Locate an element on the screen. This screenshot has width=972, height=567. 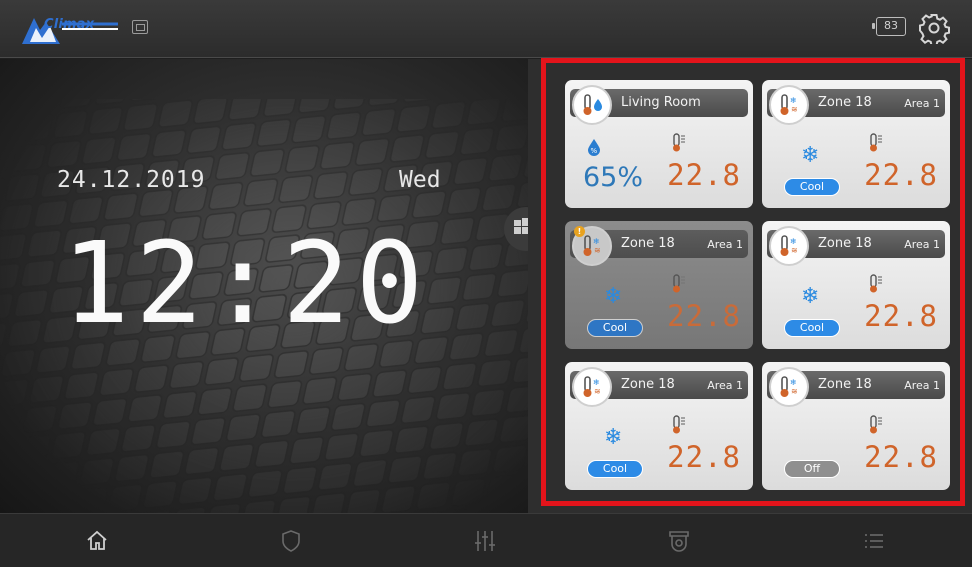
logo-text: Climax is located at coordinates (69, 24).